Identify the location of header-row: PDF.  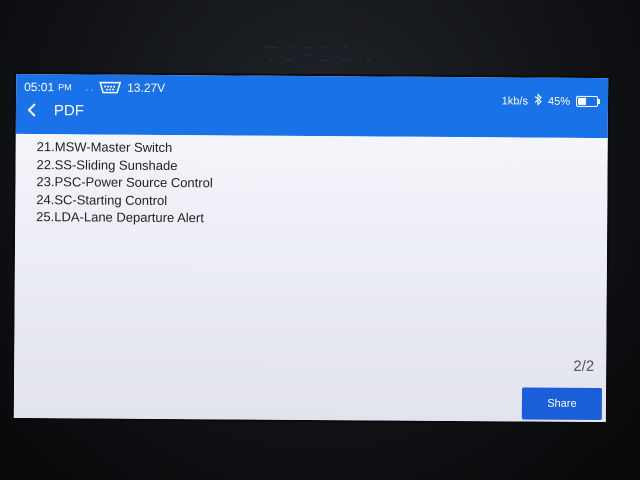
(53, 110).